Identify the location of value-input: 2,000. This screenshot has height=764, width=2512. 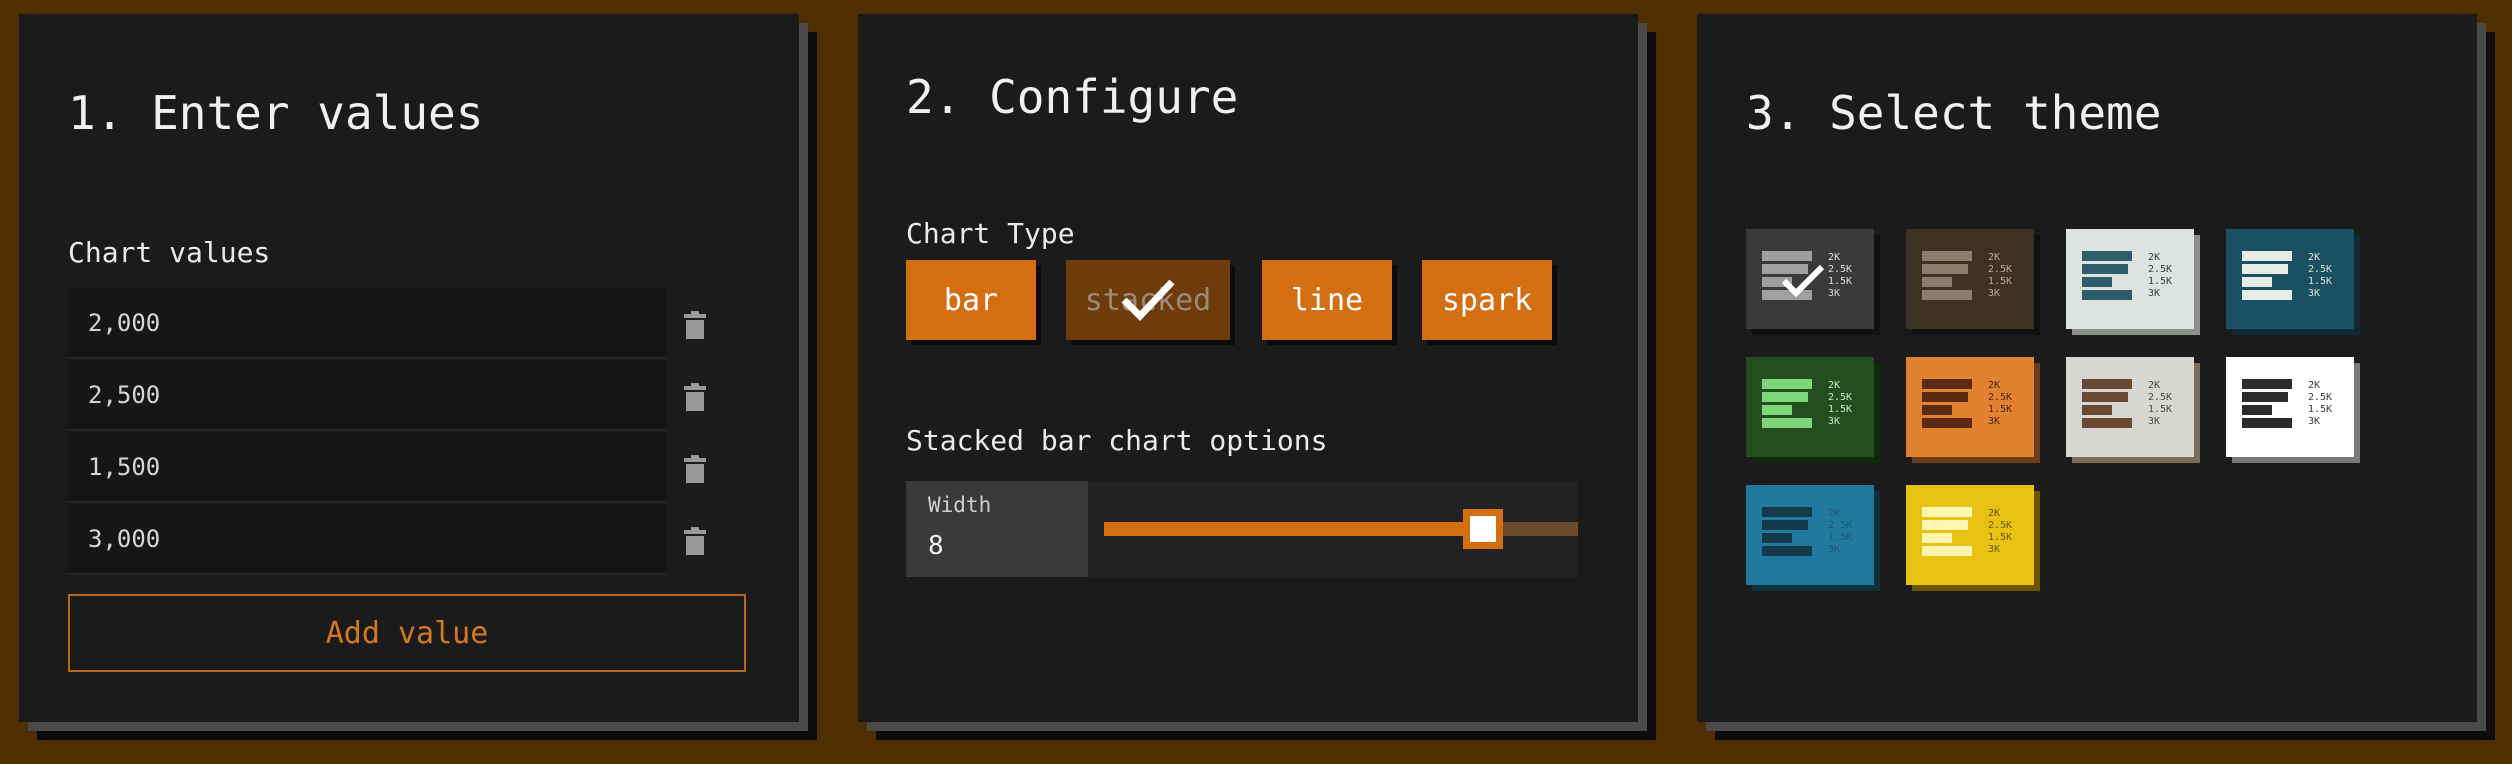
(367, 324).